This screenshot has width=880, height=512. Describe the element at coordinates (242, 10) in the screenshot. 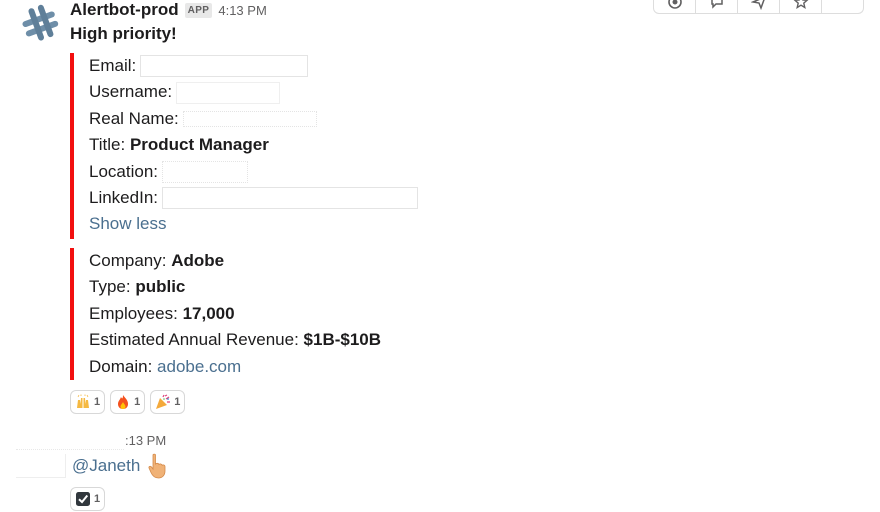

I see `message-timestamp: 4:13 PM` at that location.